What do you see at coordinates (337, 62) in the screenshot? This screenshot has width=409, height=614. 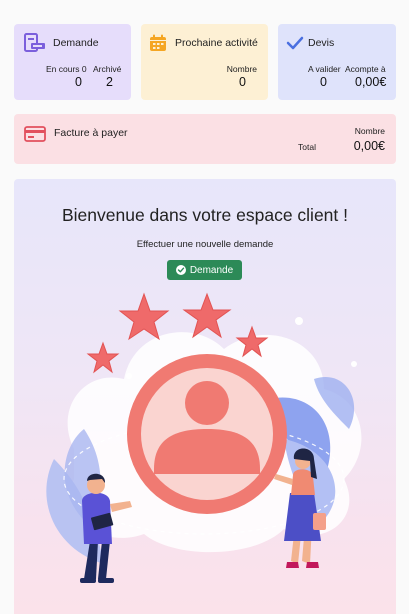 I see `devis-card: Devis A valider Acompte à 0 0,00€` at bounding box center [337, 62].